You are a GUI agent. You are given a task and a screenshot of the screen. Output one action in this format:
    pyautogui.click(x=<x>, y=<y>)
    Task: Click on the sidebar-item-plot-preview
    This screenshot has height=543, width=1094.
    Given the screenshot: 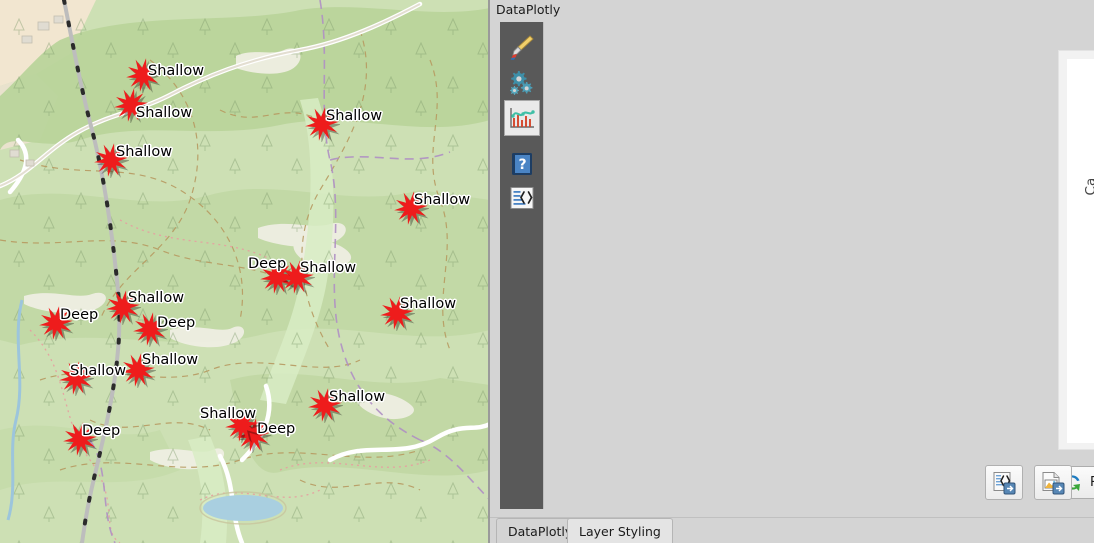 What is the action you would take?
    pyautogui.click(x=522, y=118)
    